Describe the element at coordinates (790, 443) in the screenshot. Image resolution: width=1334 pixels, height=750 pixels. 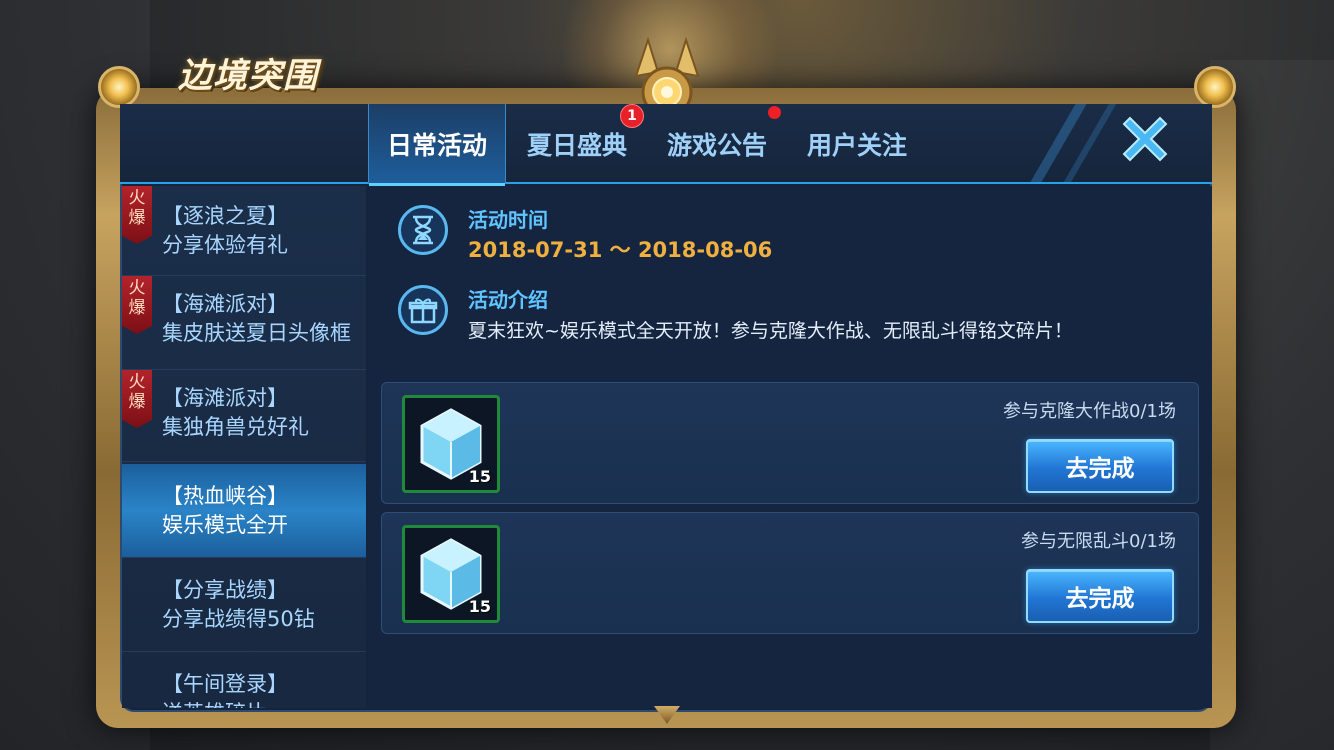
I see `task-card: 15 参与克隆大作战0/1场 去完成` at that location.